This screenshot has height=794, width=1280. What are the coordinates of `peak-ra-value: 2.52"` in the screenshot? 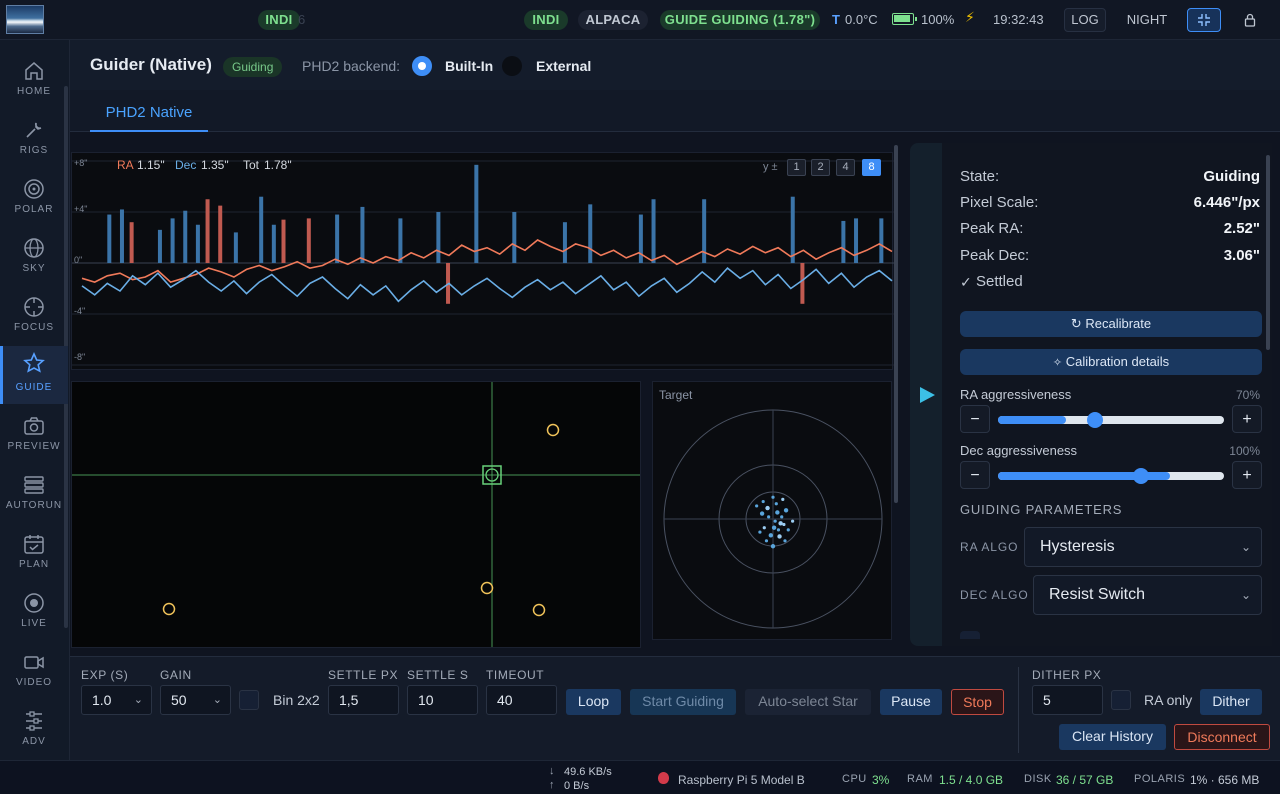 It's located at (1241, 228).